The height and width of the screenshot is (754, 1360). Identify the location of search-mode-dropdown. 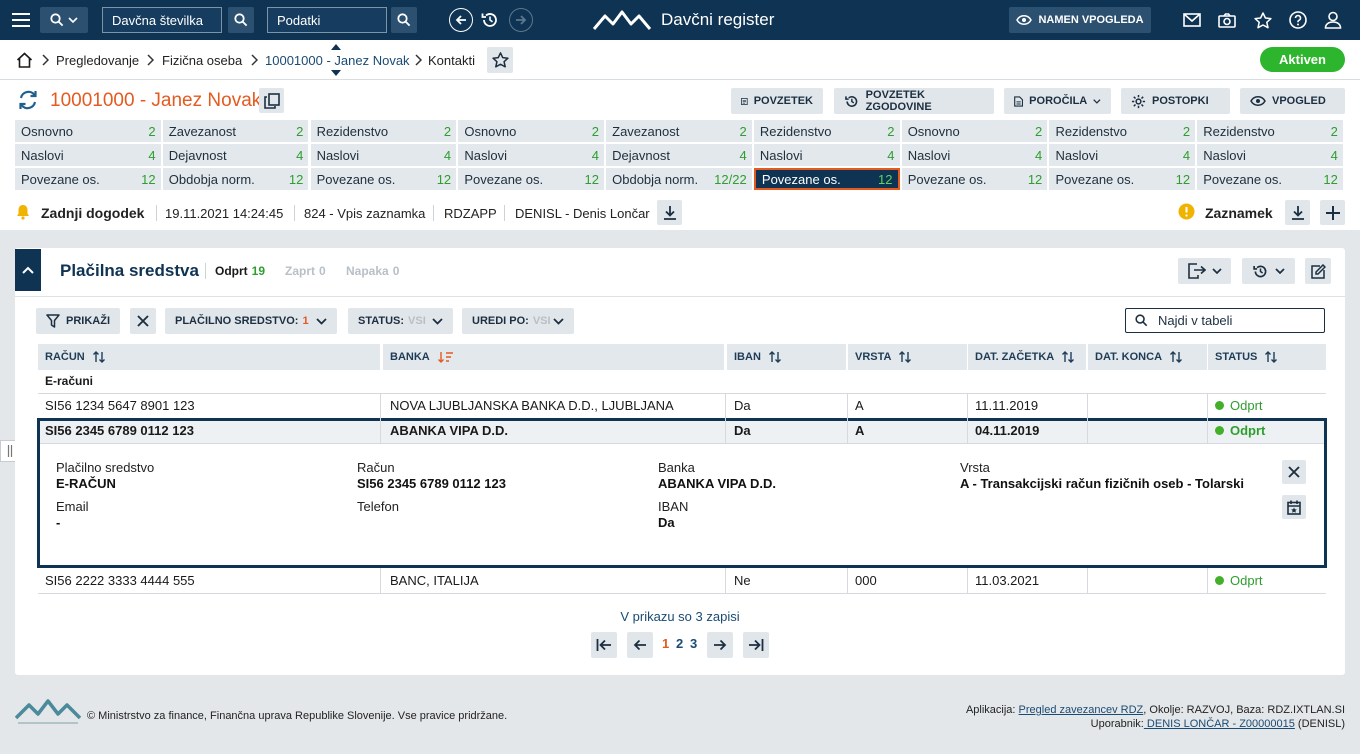
(64, 20).